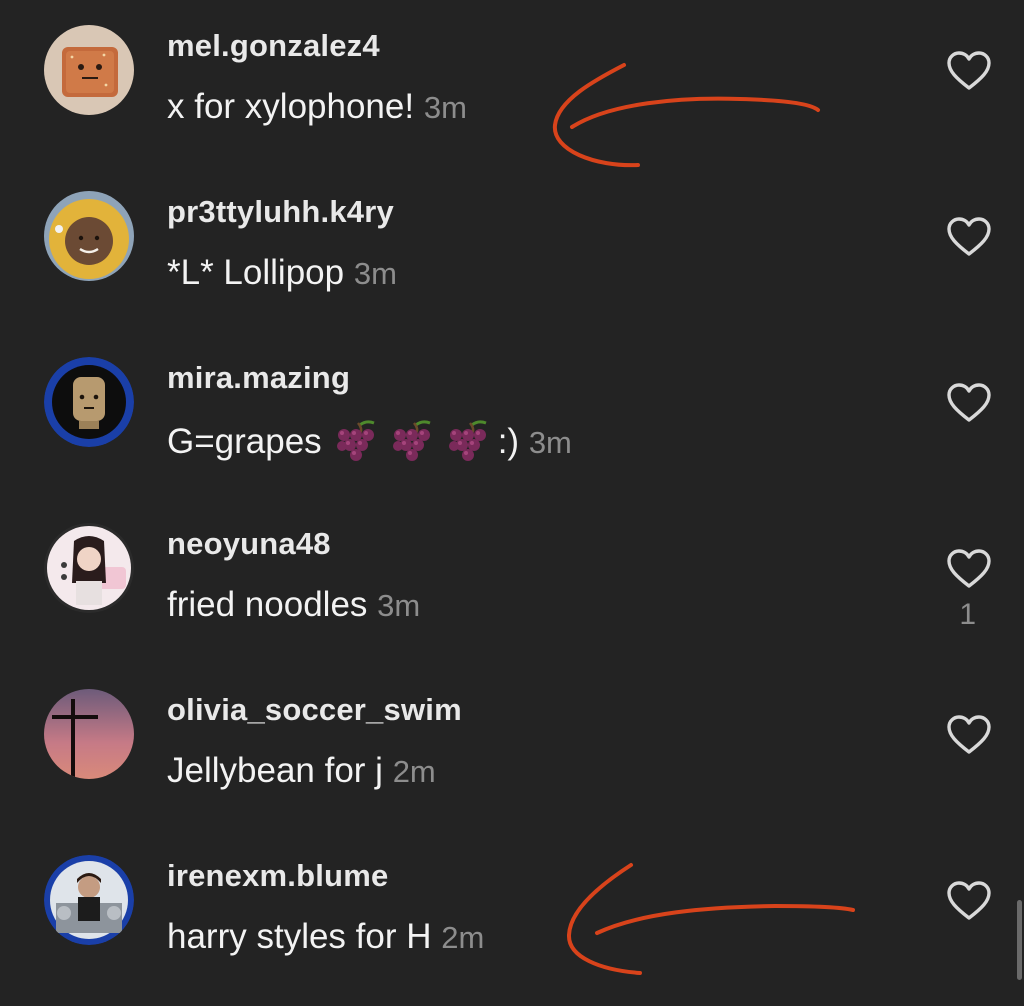 The height and width of the screenshot is (1006, 1024). I want to click on comment-text-line: harry styles for H 2m, so click(325, 937).